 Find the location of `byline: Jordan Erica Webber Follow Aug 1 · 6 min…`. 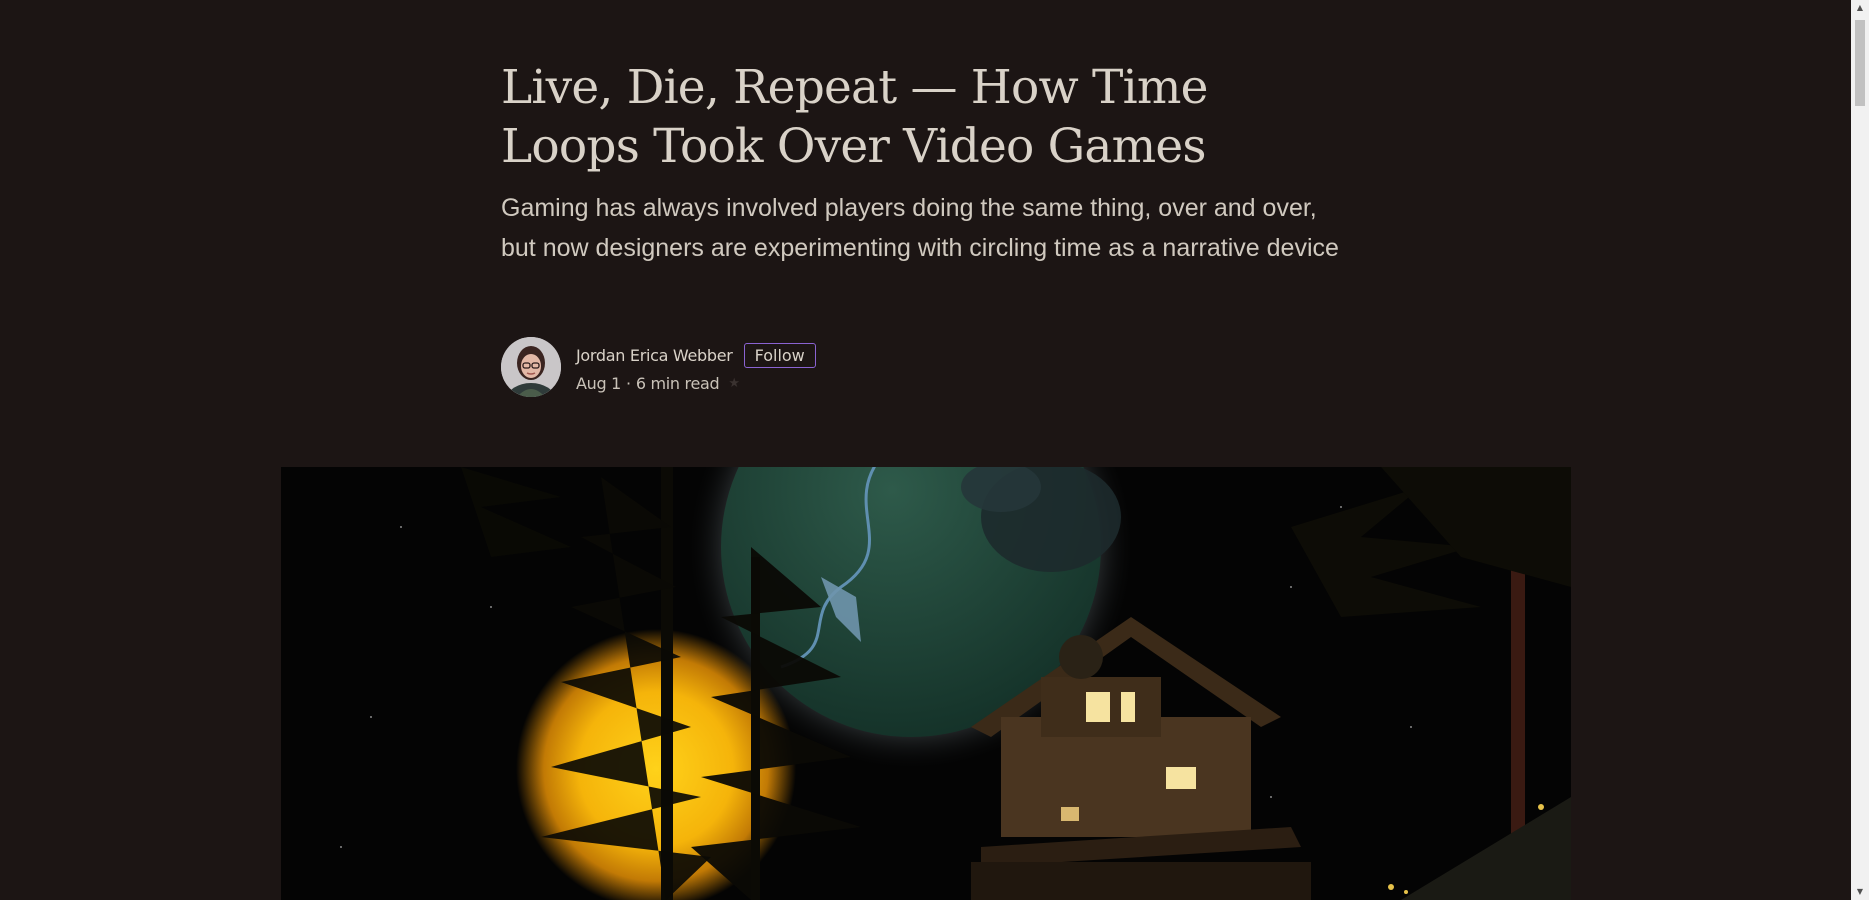

byline: Jordan Erica Webber Follow Aug 1 · 6 min… is located at coordinates (658, 367).